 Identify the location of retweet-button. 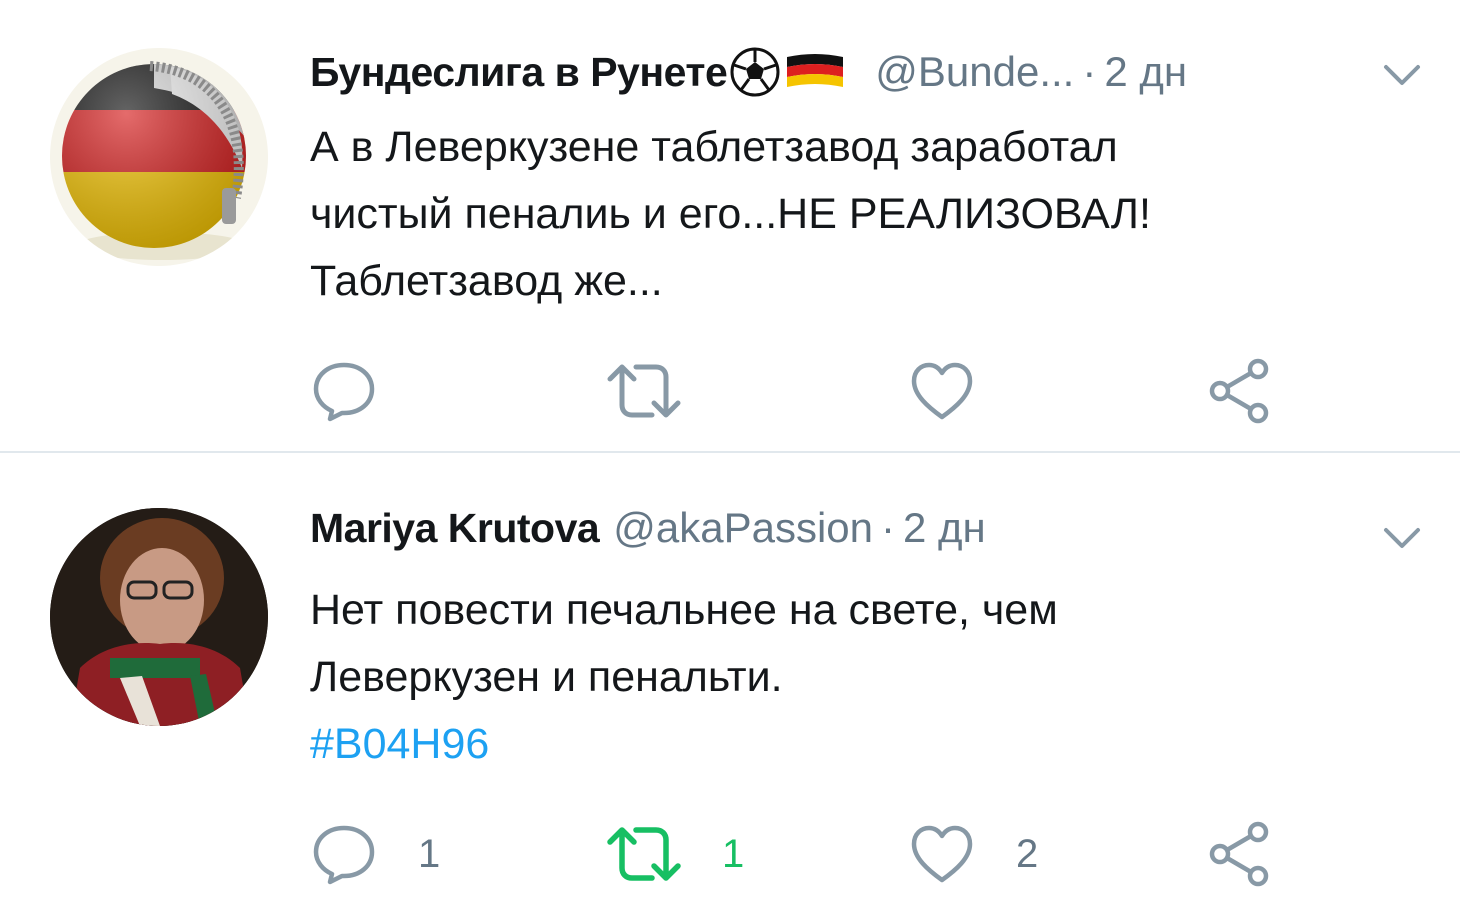
(664, 391).